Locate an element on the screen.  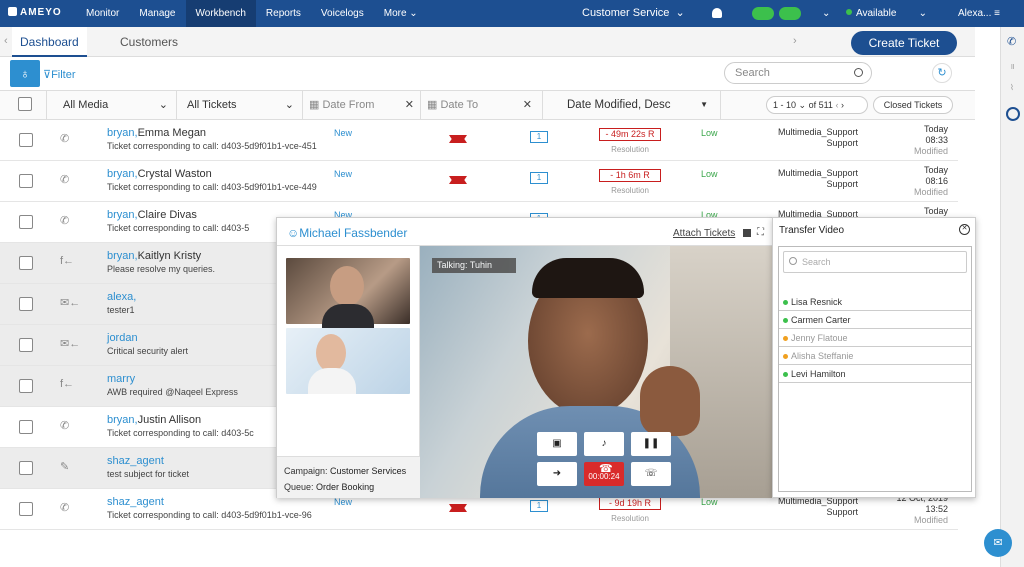
conference-icon: ☏ is located at coordinates (651, 474).